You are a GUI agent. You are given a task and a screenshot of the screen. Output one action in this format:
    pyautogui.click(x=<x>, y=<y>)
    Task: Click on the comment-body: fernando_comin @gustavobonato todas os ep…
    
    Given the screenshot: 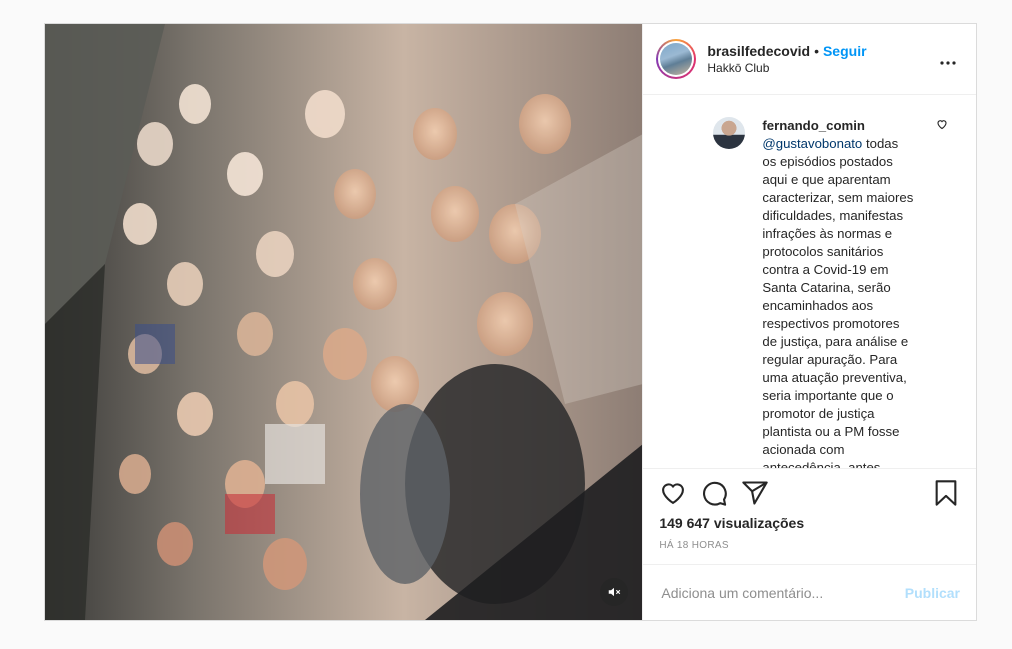 What is the action you would take?
    pyautogui.click(x=838, y=292)
    